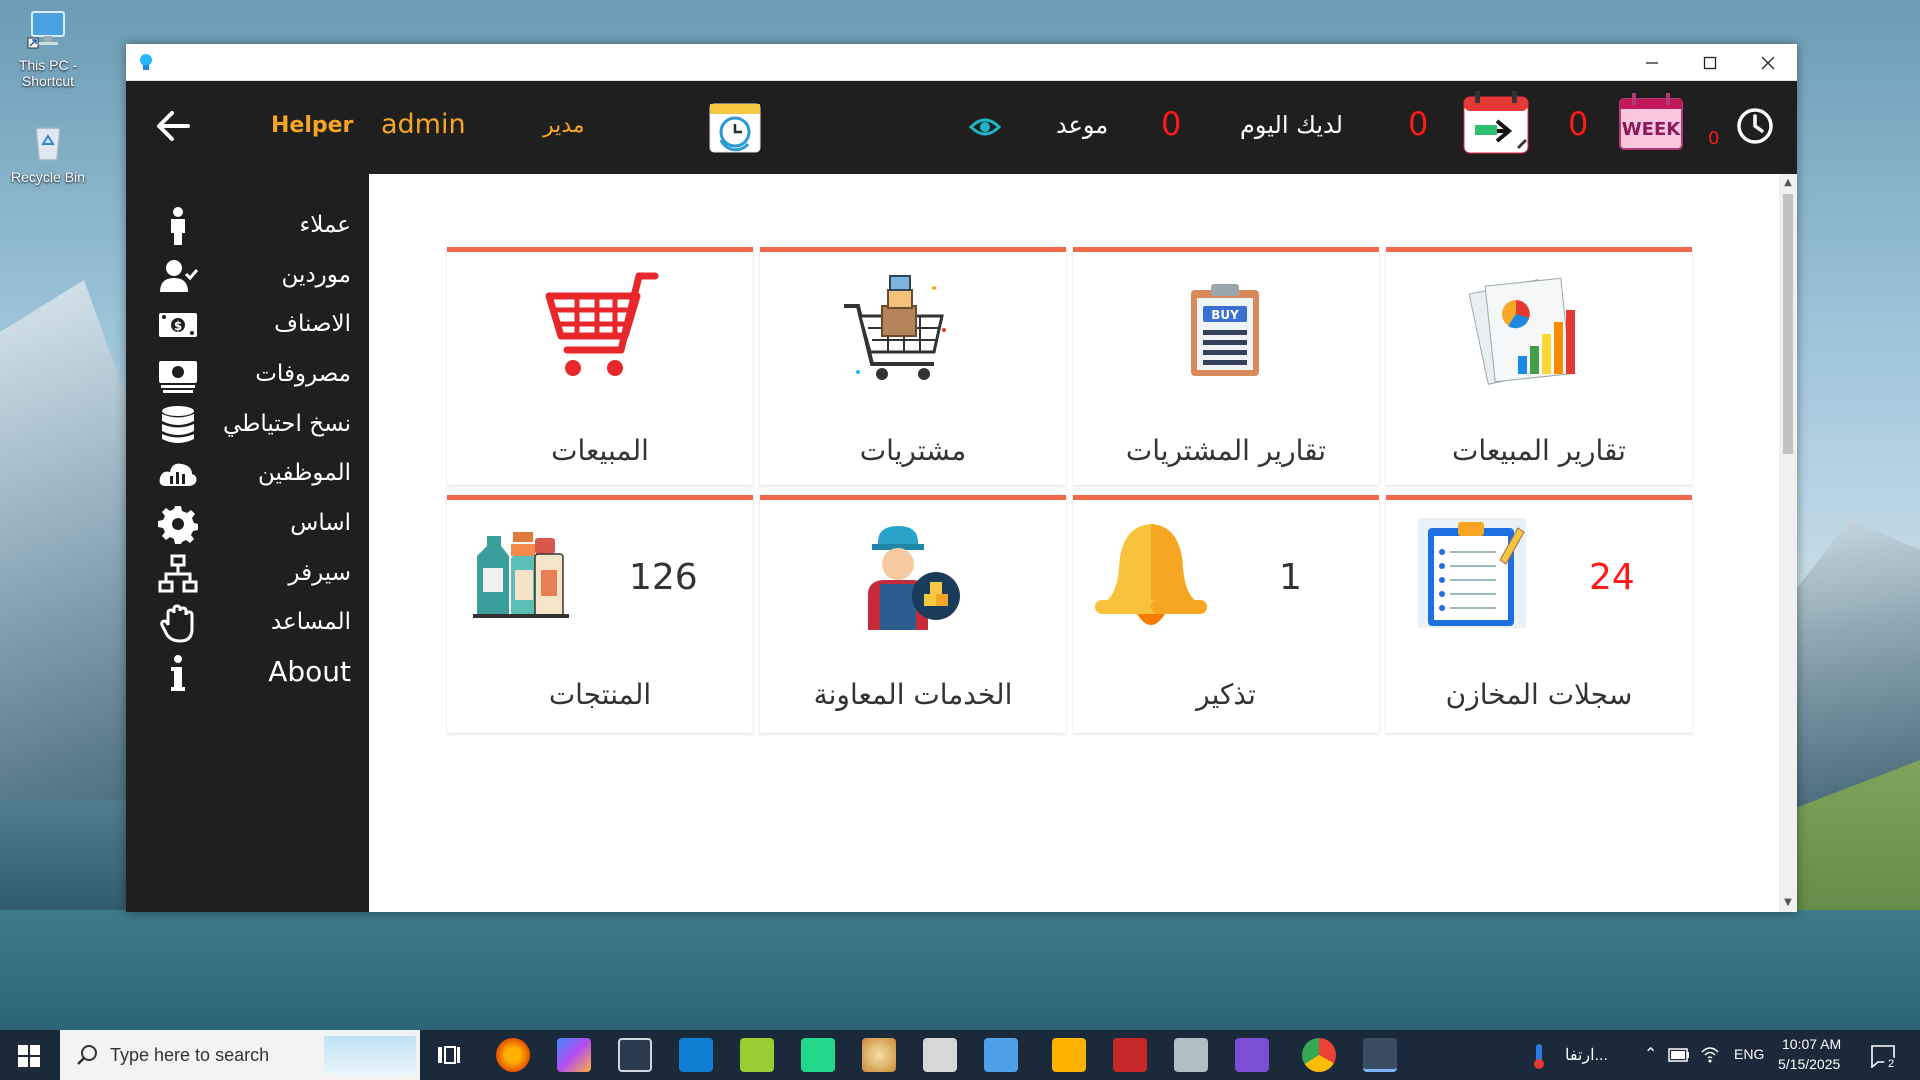 The width and height of the screenshot is (1920, 1080). I want to click on app-bulb-icon, so click(146, 62).